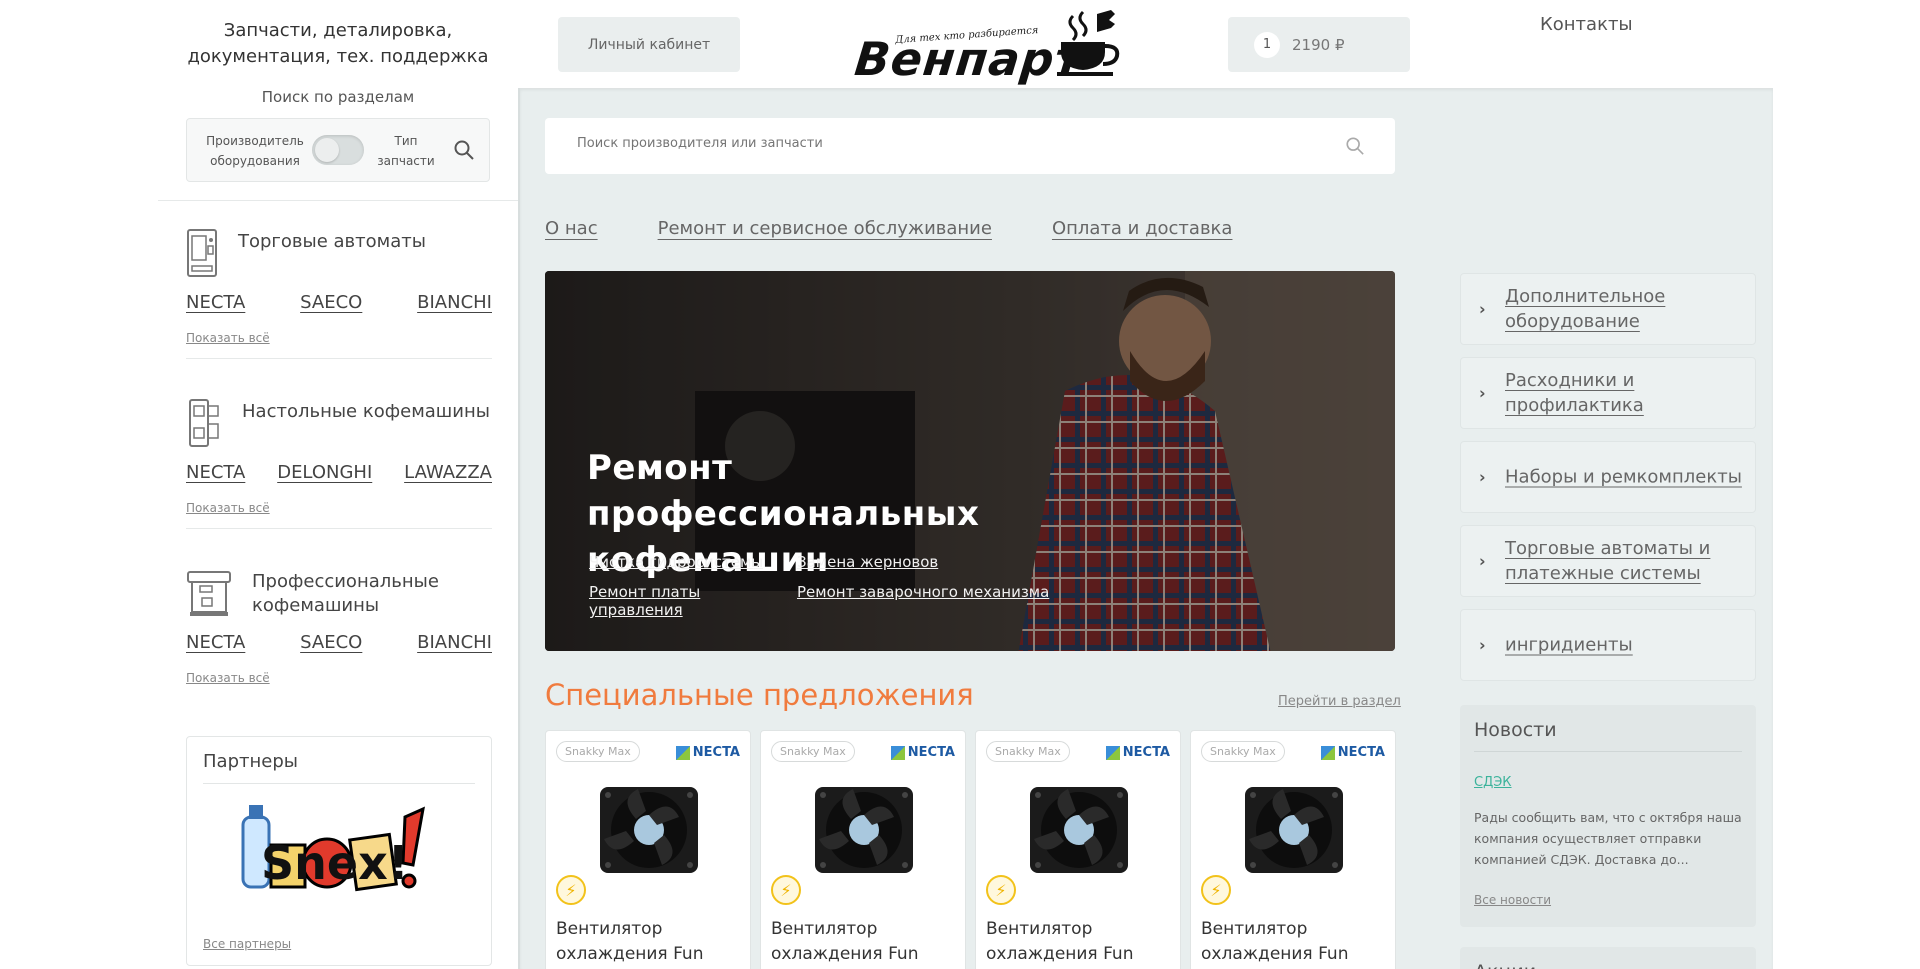 This screenshot has height=969, width=1920. Describe the element at coordinates (1493, 782) in the screenshot. I see `news-item-link: СДЭК` at that location.